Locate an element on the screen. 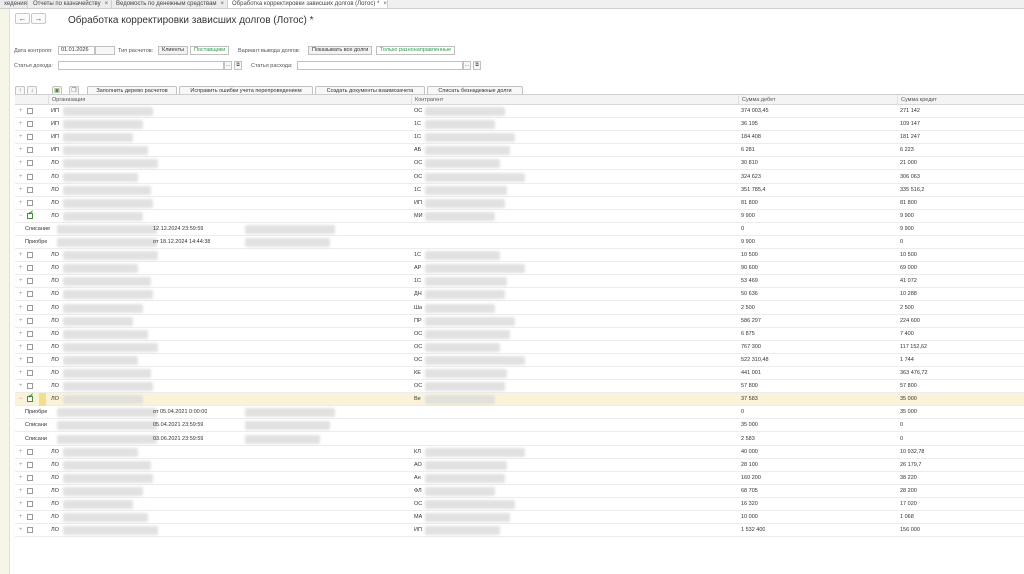 The height and width of the screenshot is (574, 1024). calc-type-clients: Клиенты is located at coordinates (173, 50).